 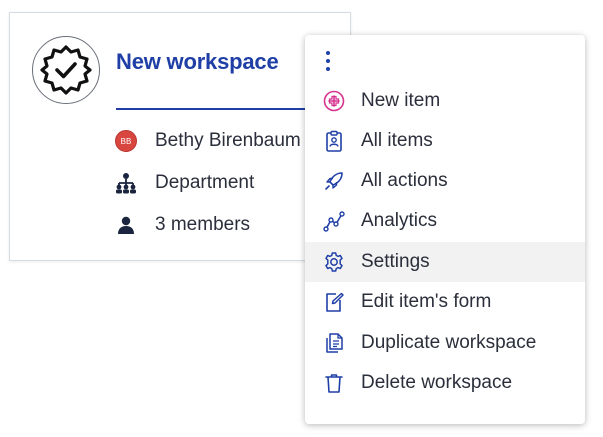 I want to click on plus-circle-icon, so click(x=334, y=101).